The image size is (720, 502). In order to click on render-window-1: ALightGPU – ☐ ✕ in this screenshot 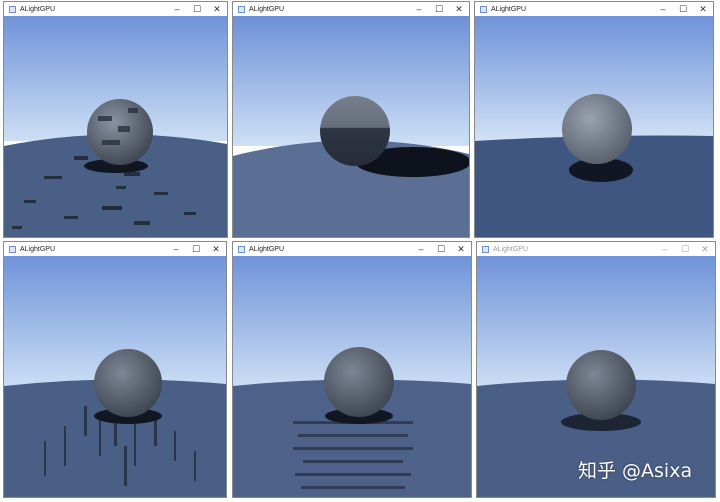, I will do `click(115, 119)`.